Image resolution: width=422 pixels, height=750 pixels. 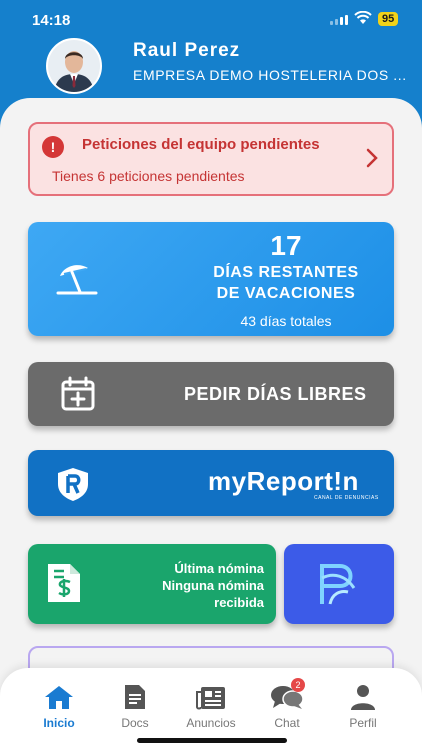 What do you see at coordinates (275, 394) in the screenshot?
I see `request-days-off-label: PEDIR DÍAS LIBRES` at bounding box center [275, 394].